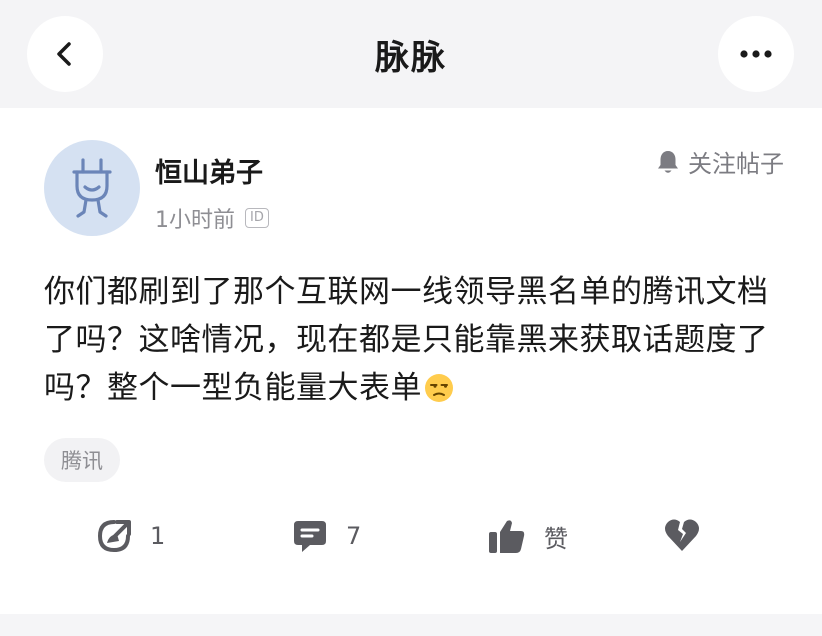  I want to click on follow-post-label: 关注帖子, so click(736, 164).